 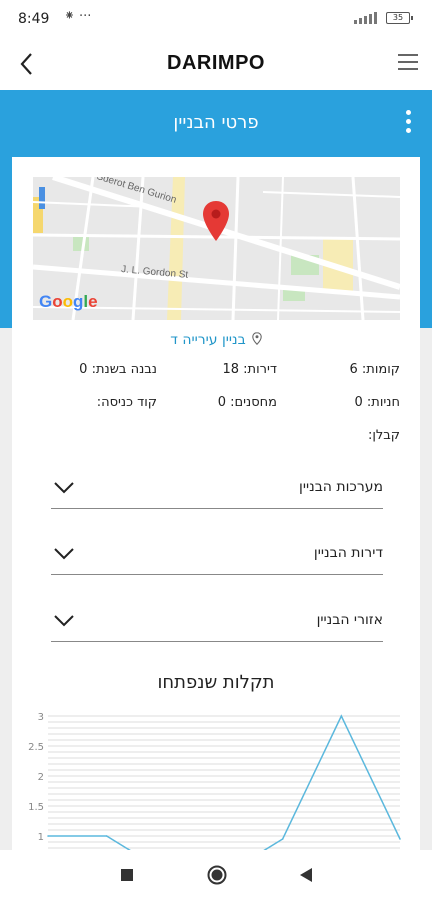 I want to click on entry-code-value: קוד כניסה:, so click(x=126, y=402).